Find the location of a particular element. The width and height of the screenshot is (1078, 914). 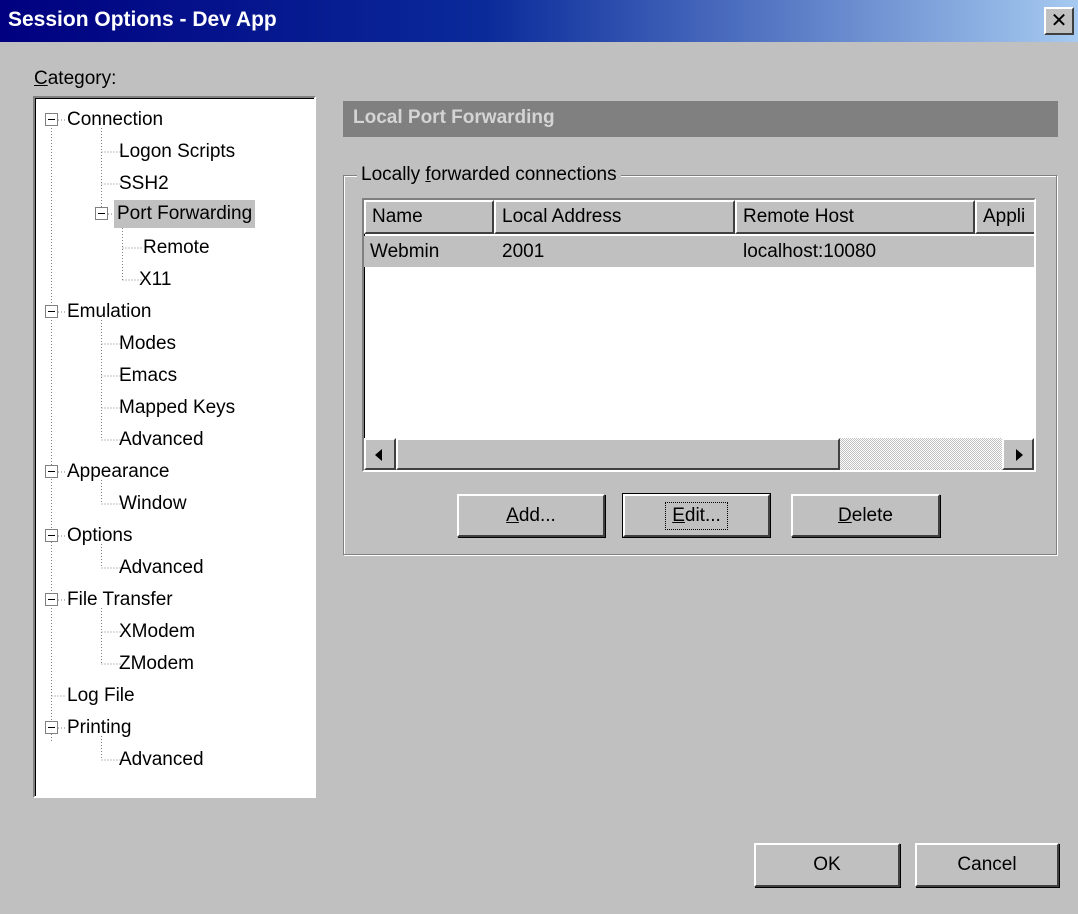

tree-item-log-file: Log File is located at coordinates (101, 696).